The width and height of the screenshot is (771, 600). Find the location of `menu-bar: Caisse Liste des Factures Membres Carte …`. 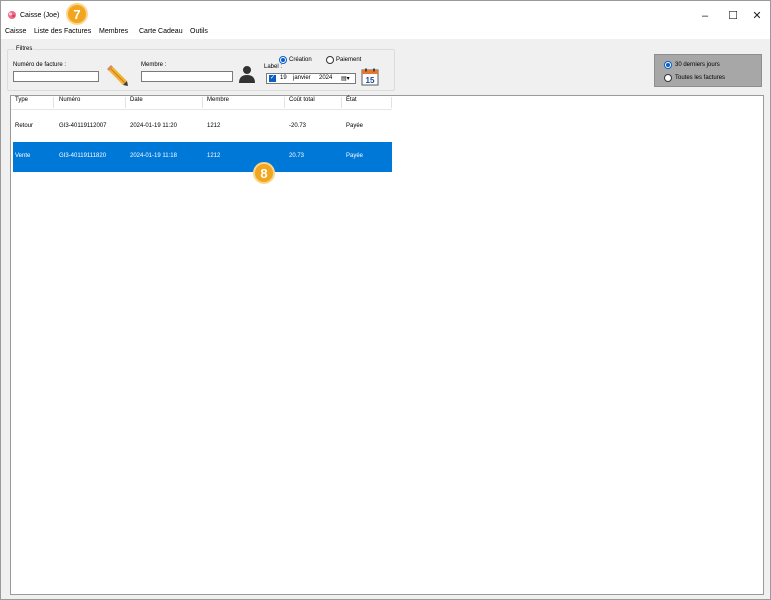

menu-bar: Caisse Liste des Factures Membres Carte … is located at coordinates (385, 33).